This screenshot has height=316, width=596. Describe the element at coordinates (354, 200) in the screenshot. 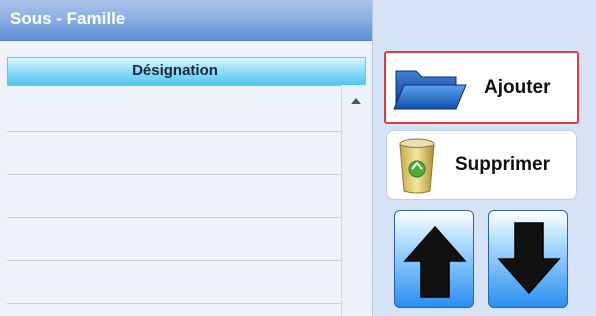

I see `vertical-scrollbar` at that location.